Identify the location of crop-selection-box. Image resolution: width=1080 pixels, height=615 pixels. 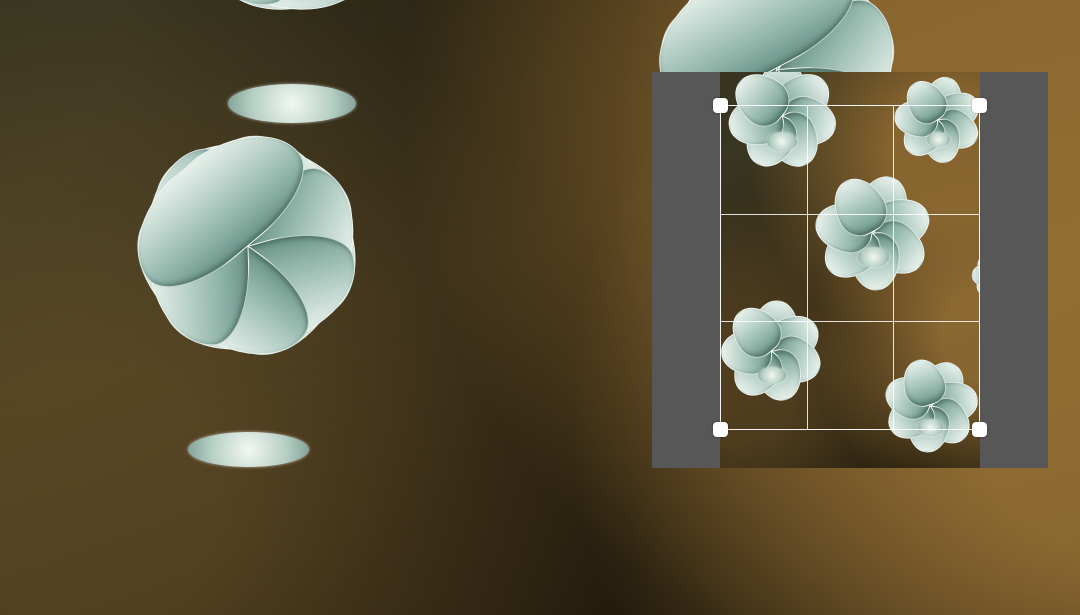
(850, 267).